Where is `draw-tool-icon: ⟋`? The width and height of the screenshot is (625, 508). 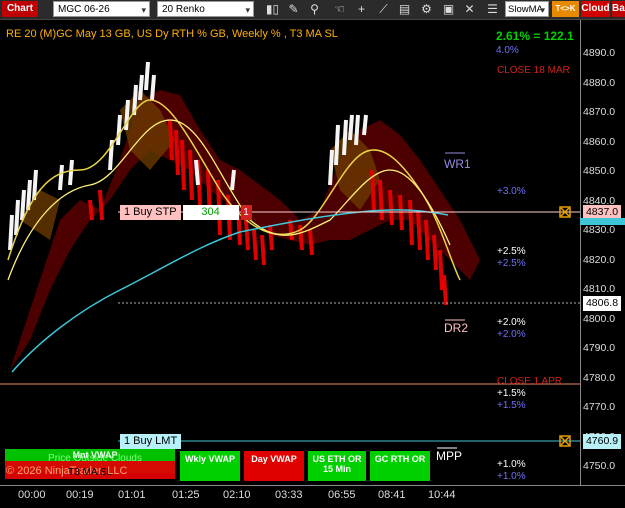 draw-tool-icon: ⟋ is located at coordinates (383, 9).